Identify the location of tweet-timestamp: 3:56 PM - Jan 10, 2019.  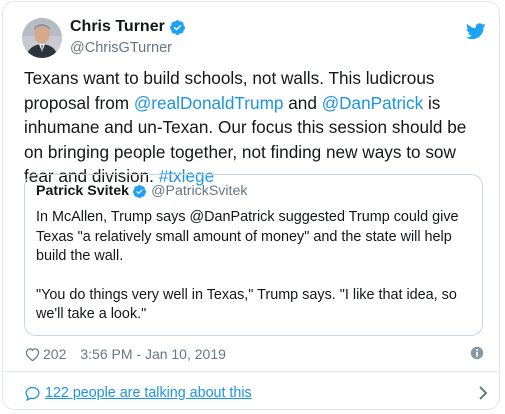
(153, 354).